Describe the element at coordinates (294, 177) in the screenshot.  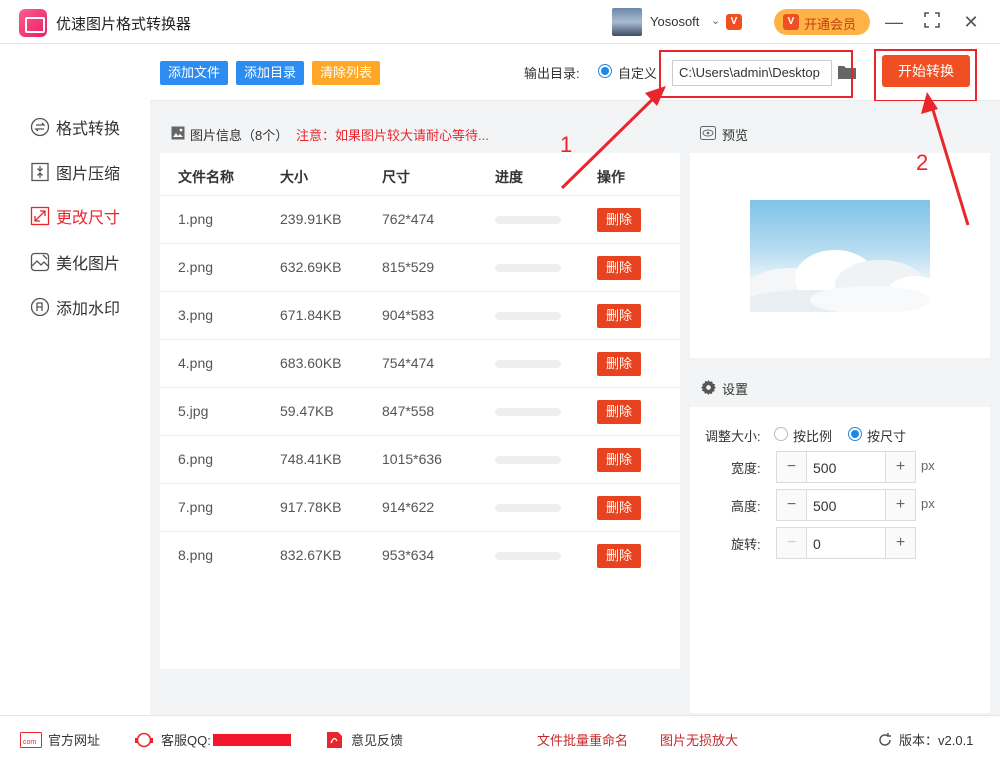
I see `column-header-size: 大小` at that location.